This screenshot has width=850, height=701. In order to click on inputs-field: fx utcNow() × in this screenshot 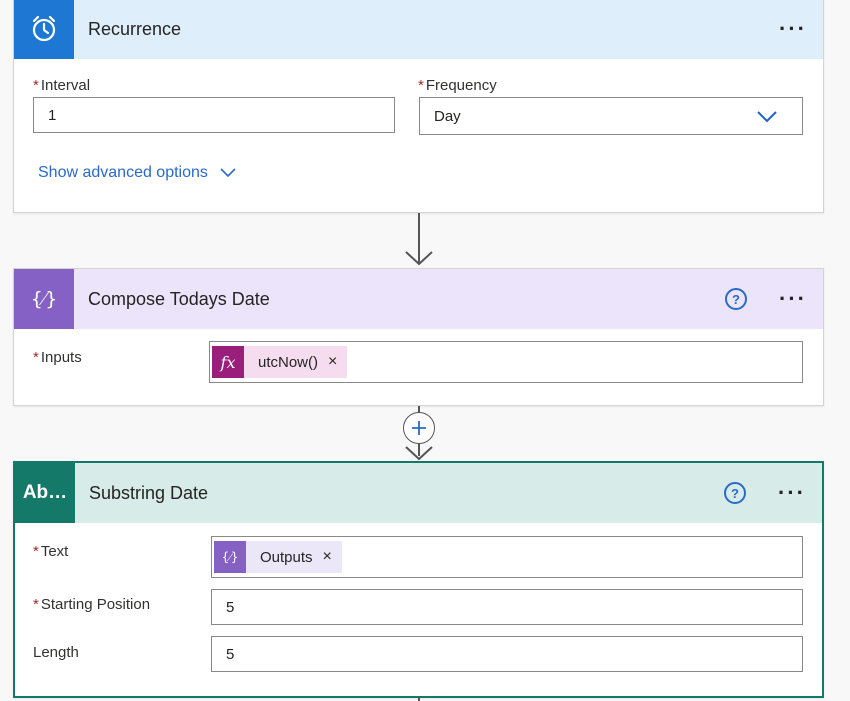, I will do `click(506, 362)`.